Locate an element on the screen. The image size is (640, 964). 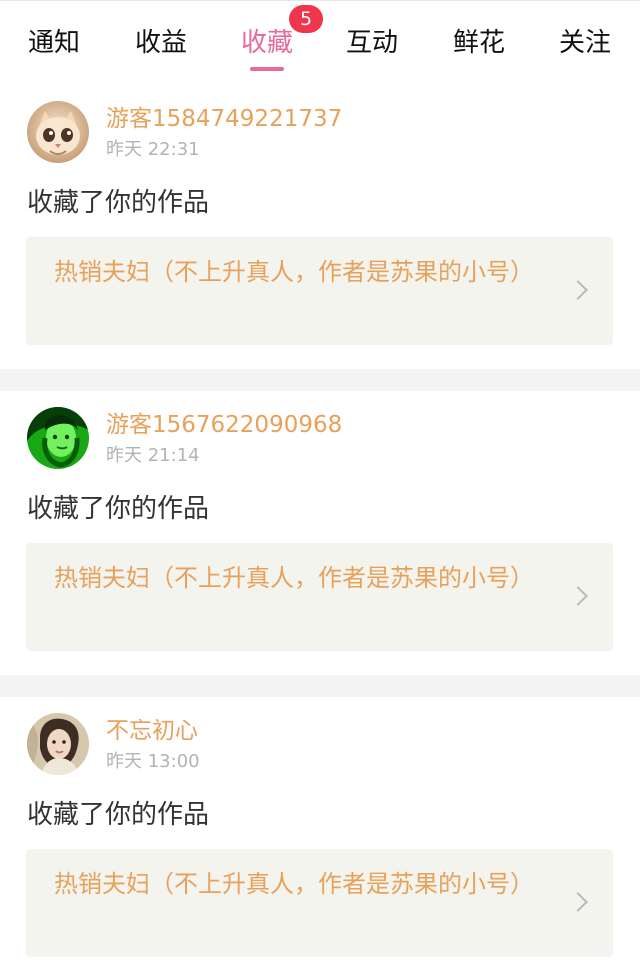
tab-label: 收益 is located at coordinates (161, 43).